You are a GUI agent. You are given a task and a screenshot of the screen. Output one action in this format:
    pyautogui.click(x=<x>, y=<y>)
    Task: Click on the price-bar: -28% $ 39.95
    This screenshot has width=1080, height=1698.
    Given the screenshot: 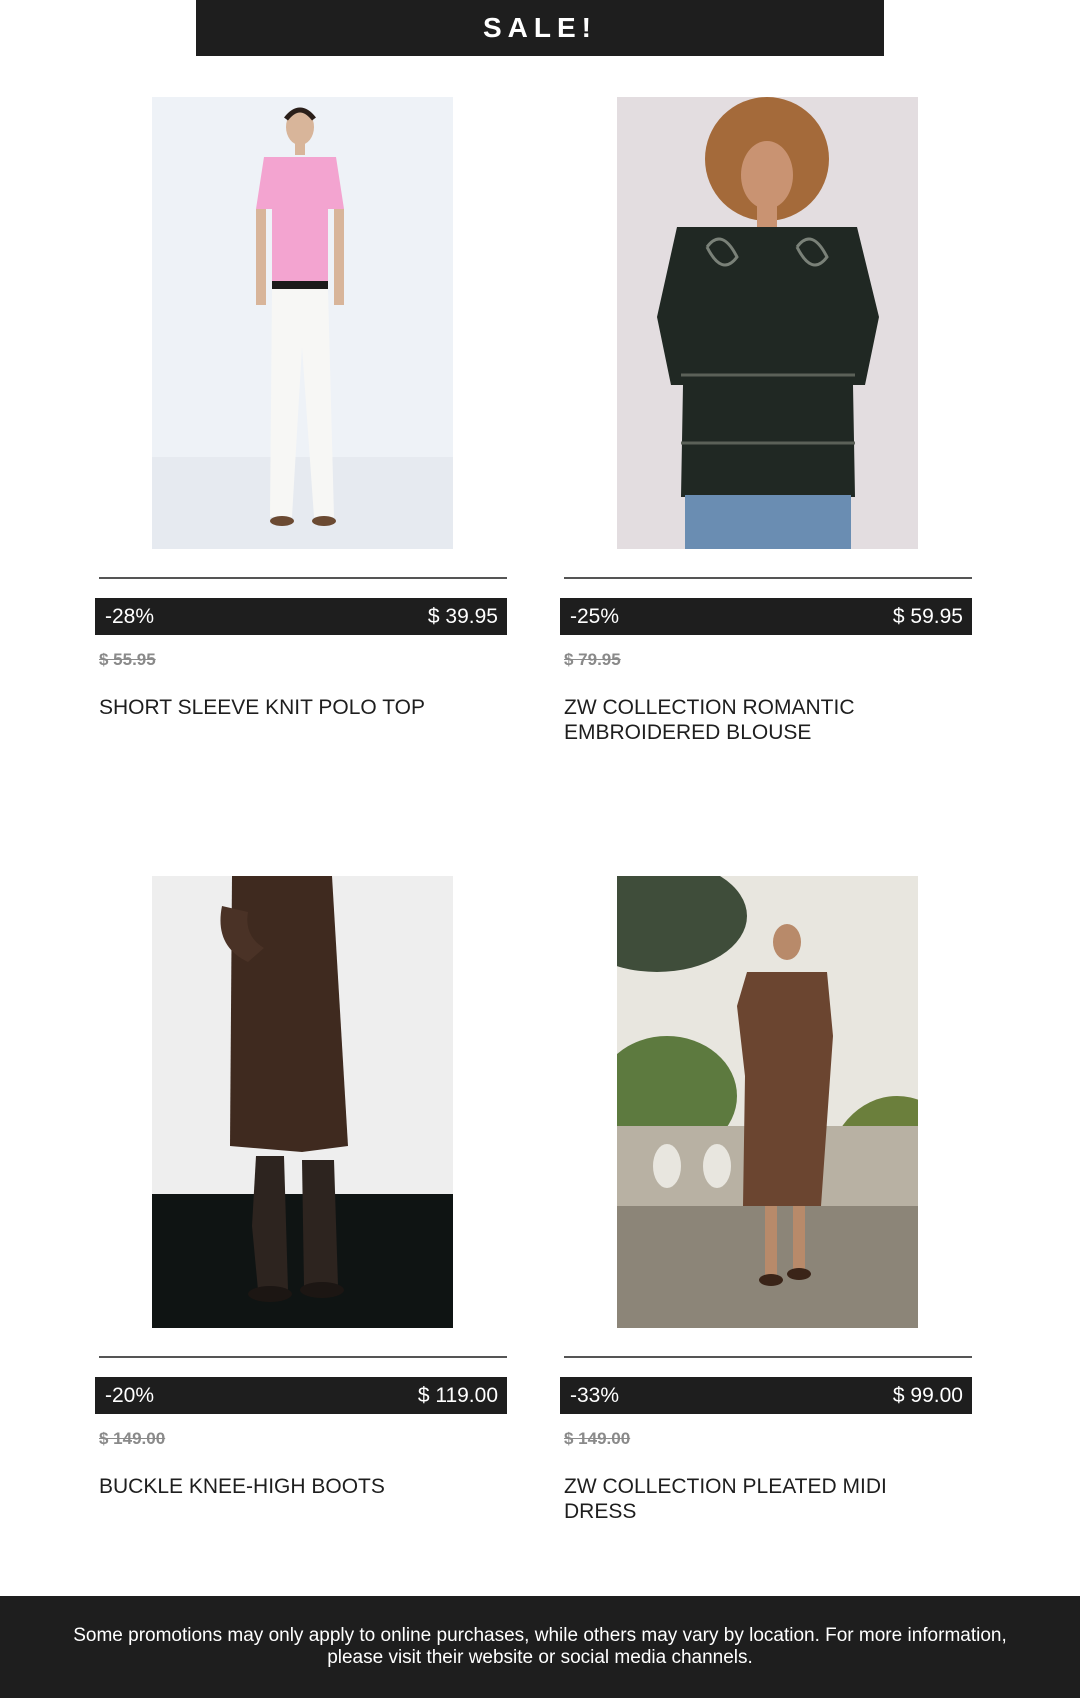 What is the action you would take?
    pyautogui.click(x=301, y=616)
    